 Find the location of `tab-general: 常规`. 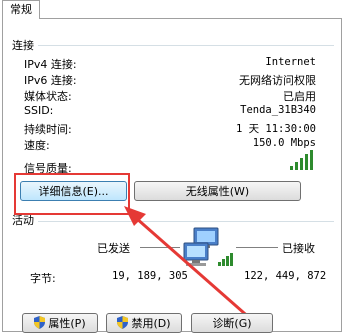

tab-general: 常规 is located at coordinates (21, 9).